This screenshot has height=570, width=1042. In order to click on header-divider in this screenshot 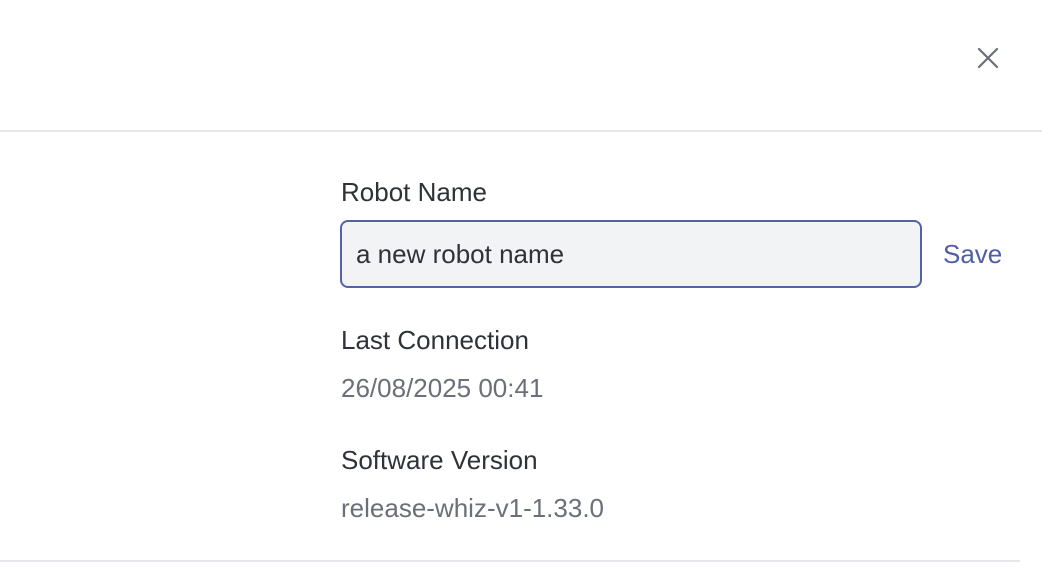, I will do `click(521, 131)`.